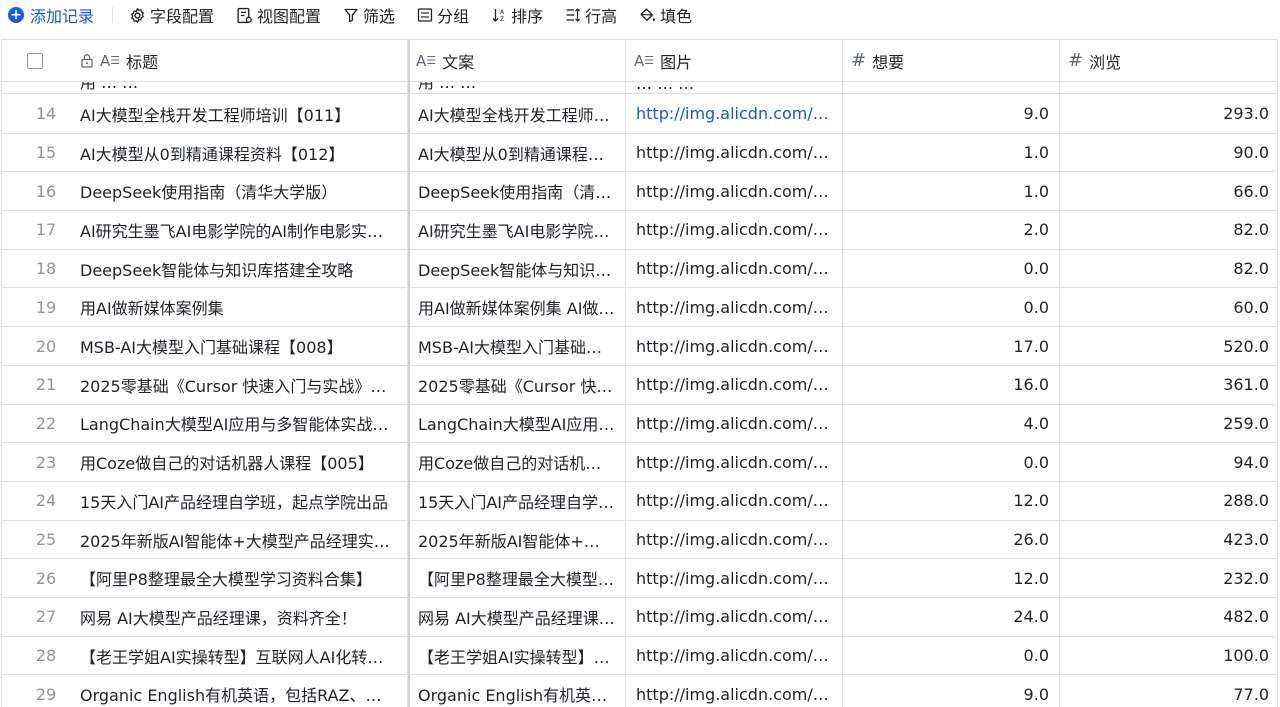 The height and width of the screenshot is (707, 1280). Describe the element at coordinates (1168, 153) in the screenshot. I see `cell-views: 90.0` at that location.